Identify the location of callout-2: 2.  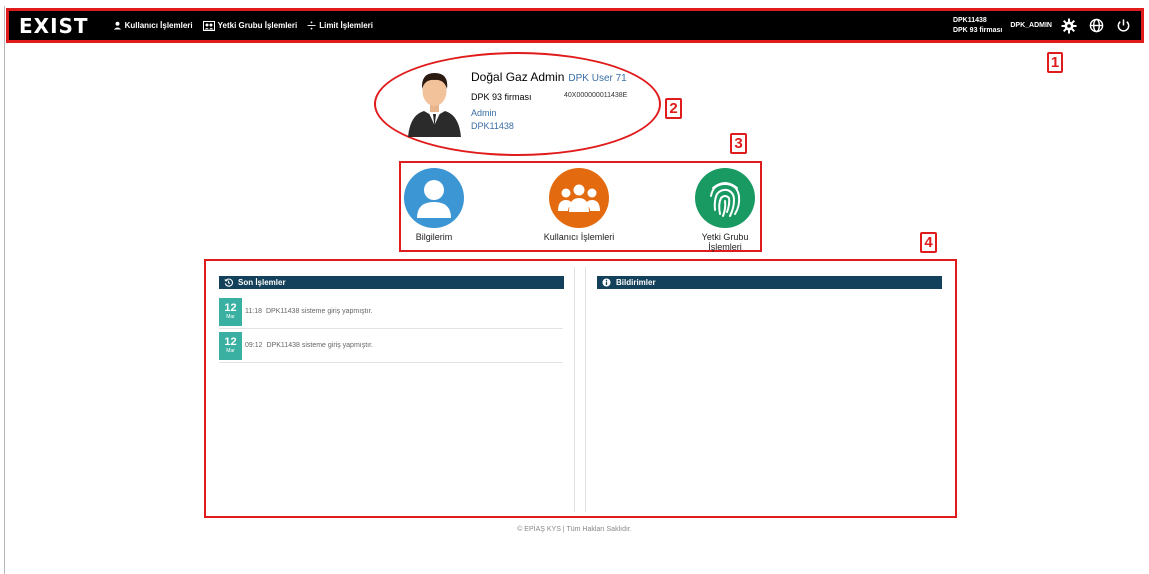
(673, 108).